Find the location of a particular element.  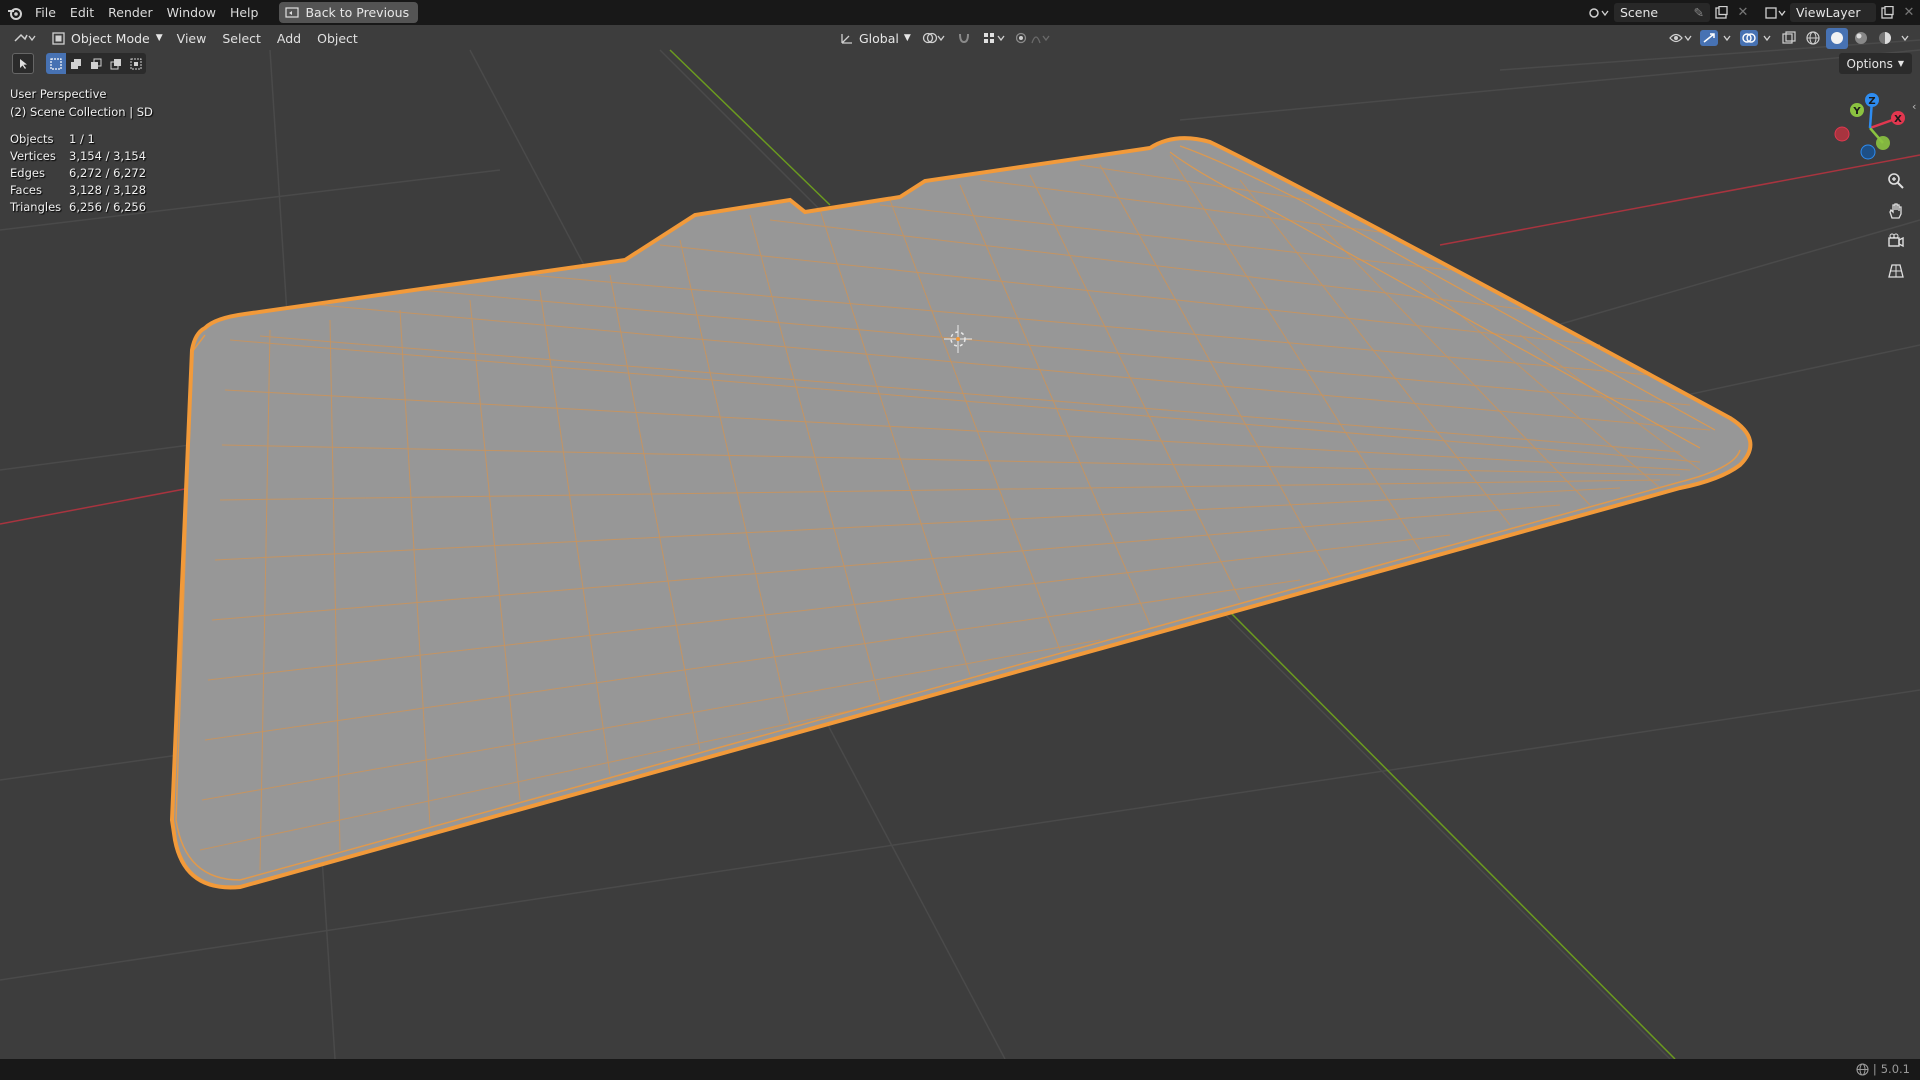

stat-row-triangles: Triangles 6,256 / 6,256 is located at coordinates (78, 207).